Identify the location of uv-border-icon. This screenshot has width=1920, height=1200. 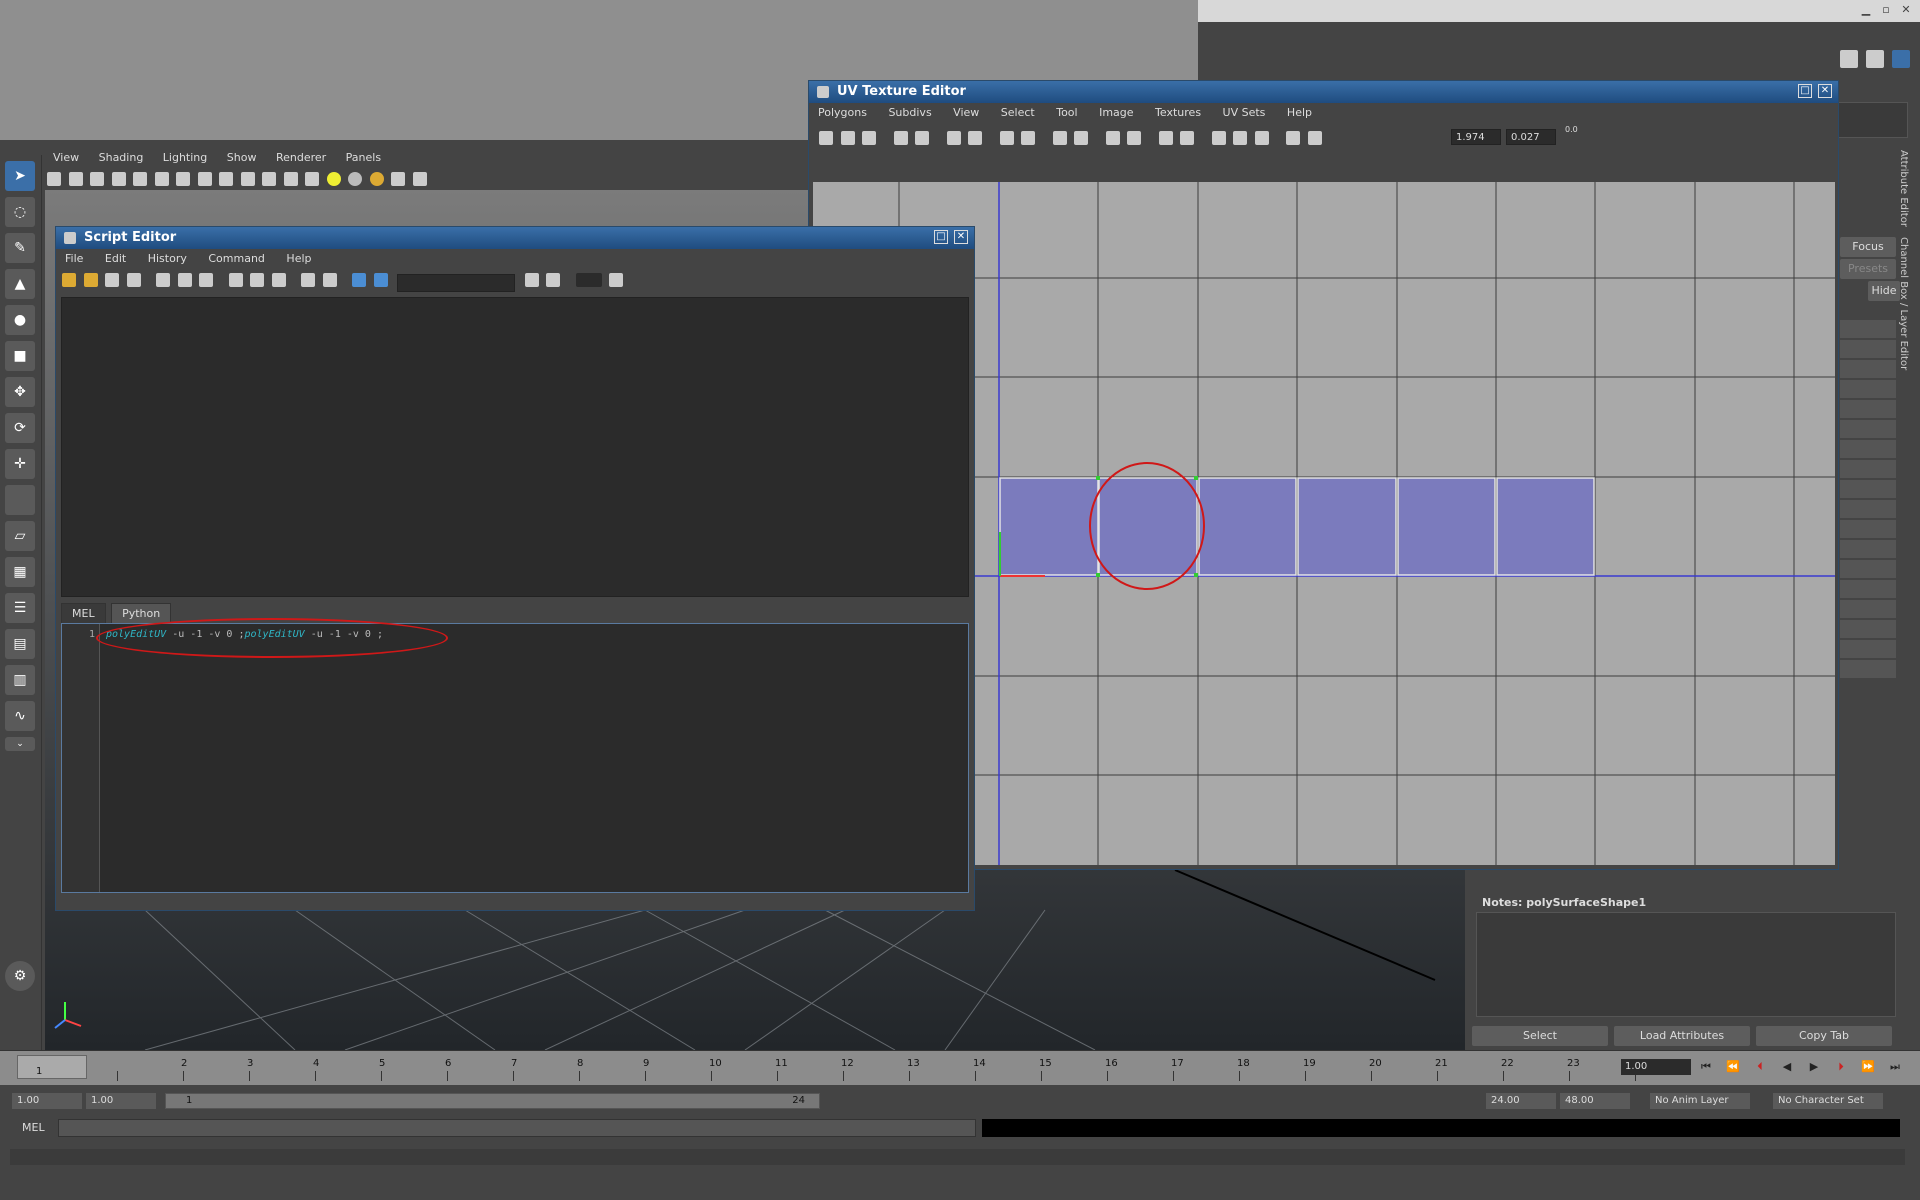
(1314, 138).